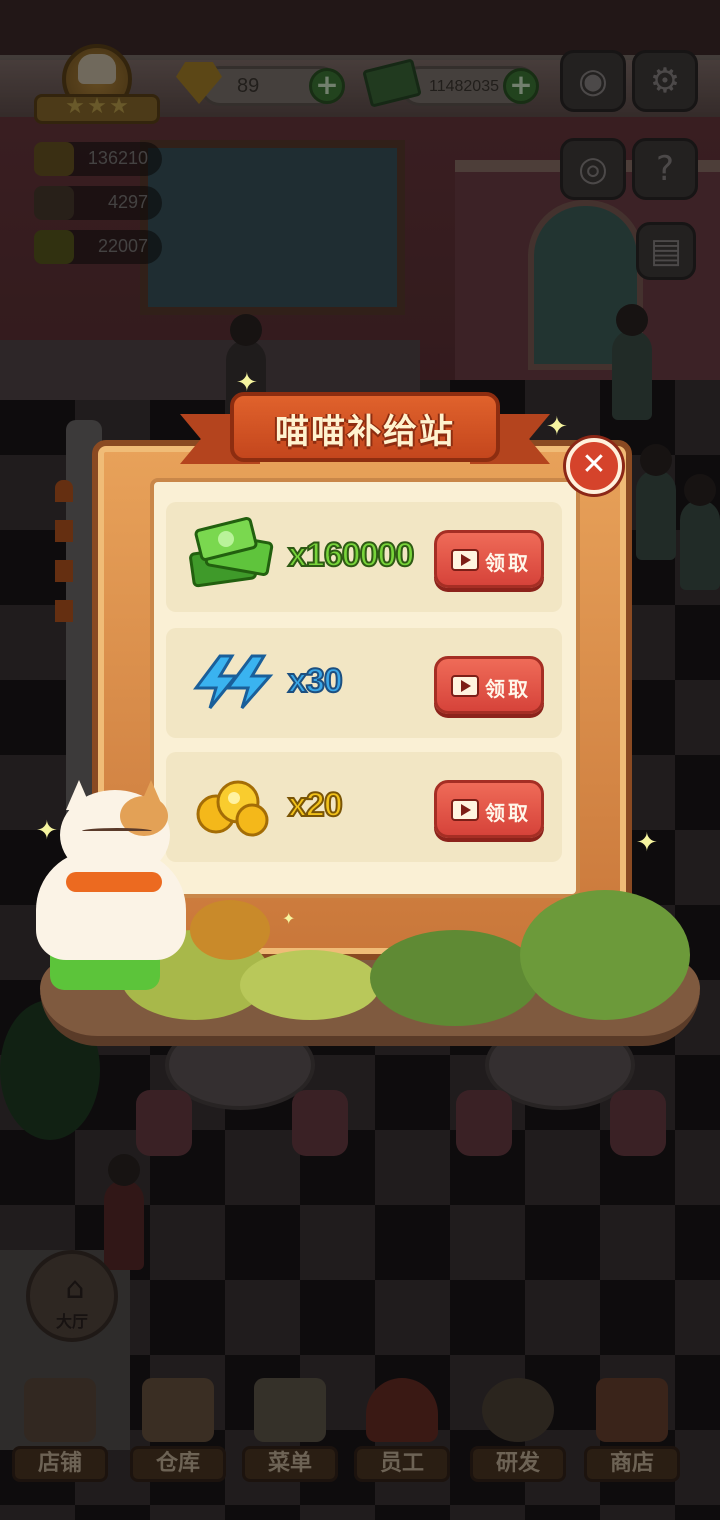 This screenshot has width=720, height=1520. I want to click on popup-title: 喵喵补给站, so click(365, 432).